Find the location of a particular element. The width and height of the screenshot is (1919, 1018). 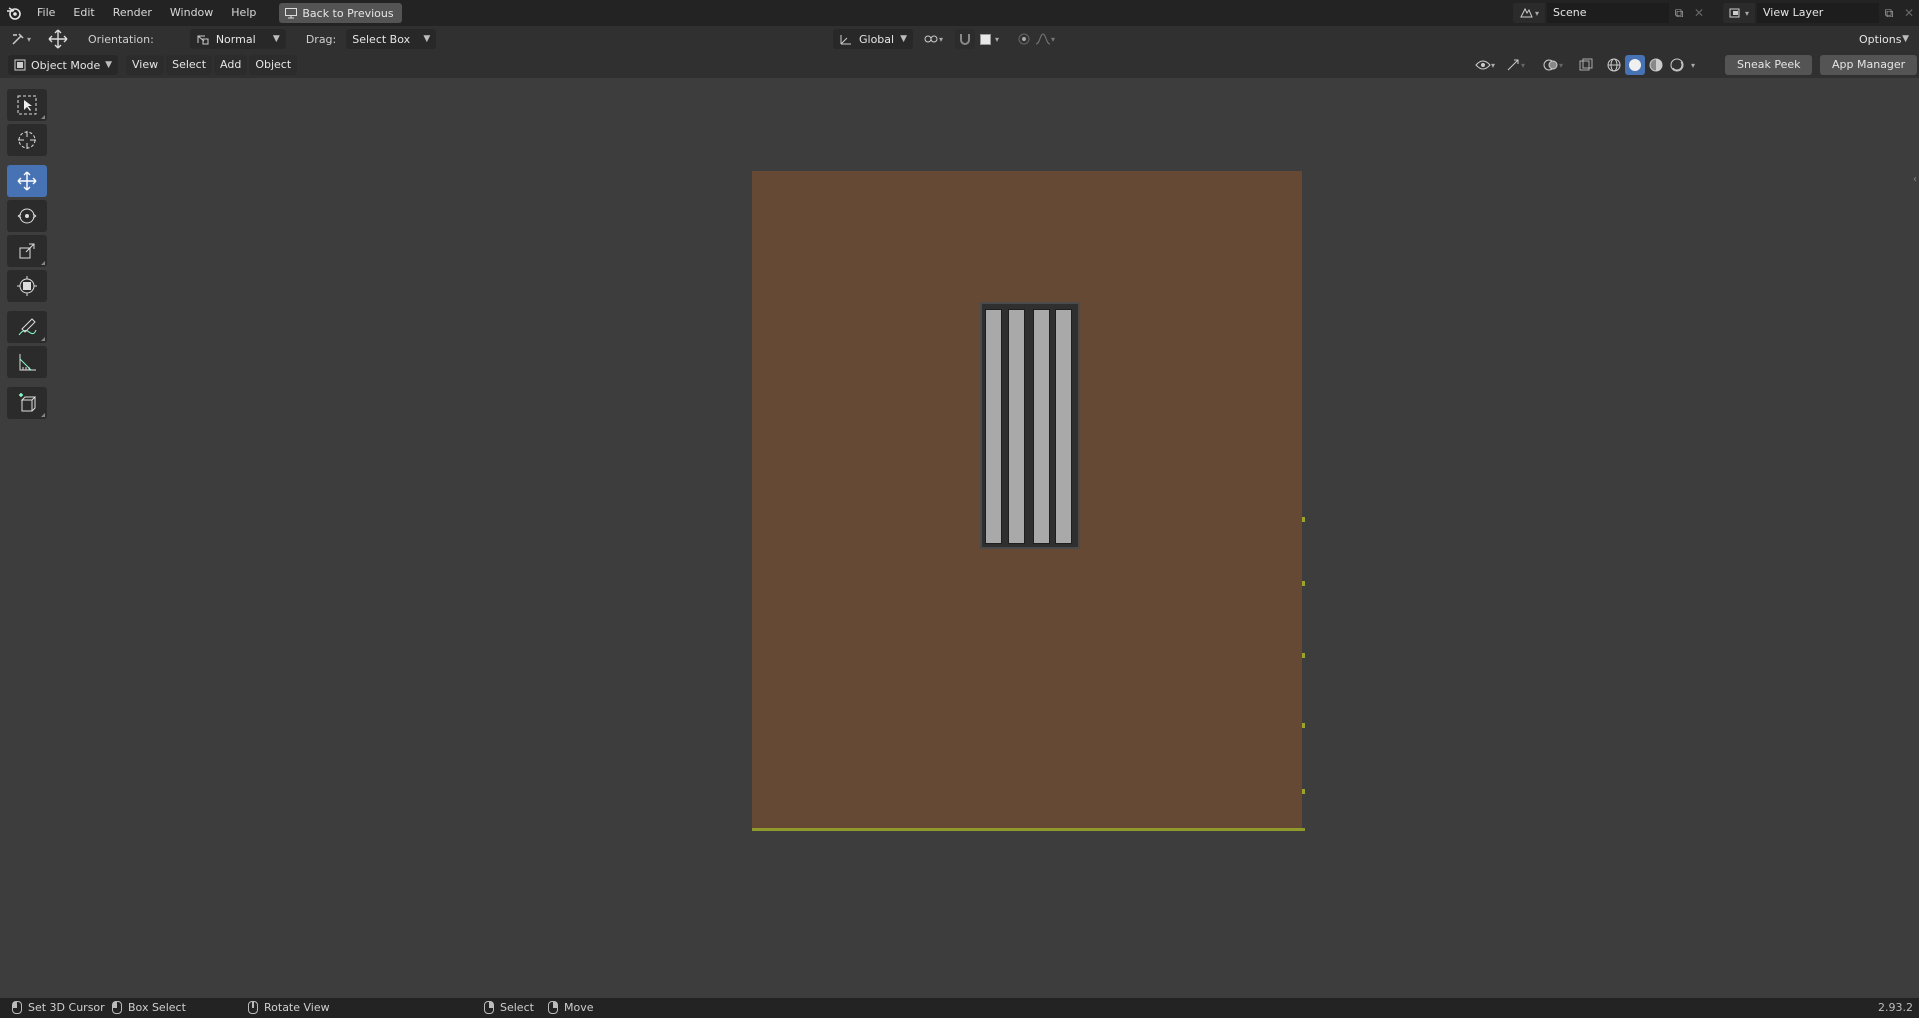

visibility-button: ▾ is located at coordinates (1485, 65).